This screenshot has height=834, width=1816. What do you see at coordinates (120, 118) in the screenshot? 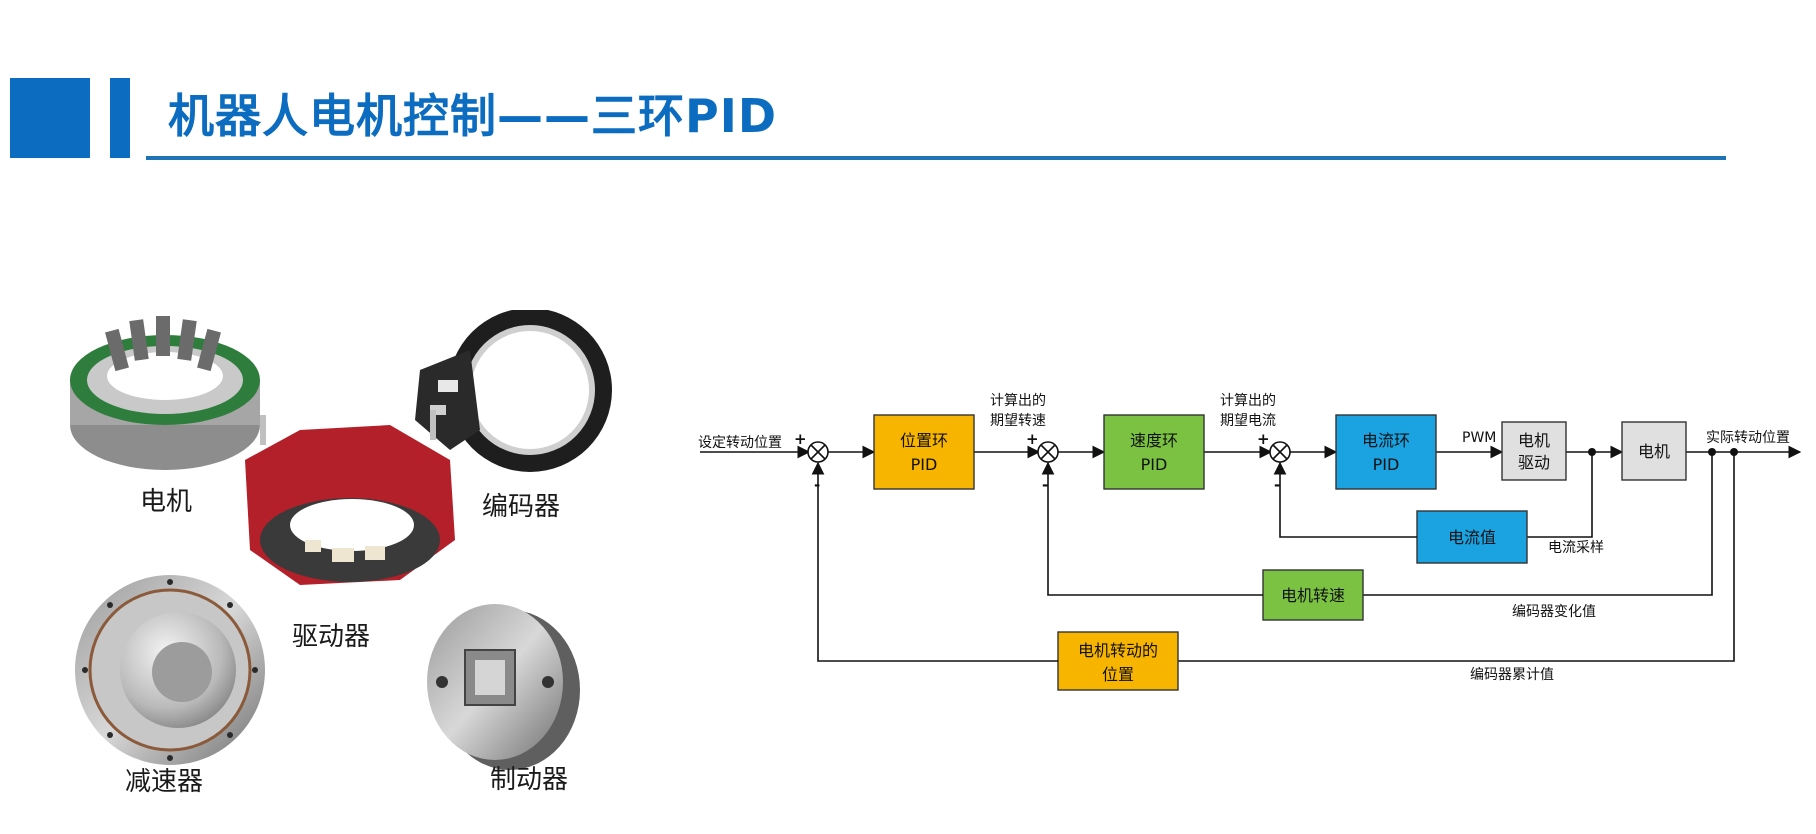
I see `header-accent-bar` at bounding box center [120, 118].